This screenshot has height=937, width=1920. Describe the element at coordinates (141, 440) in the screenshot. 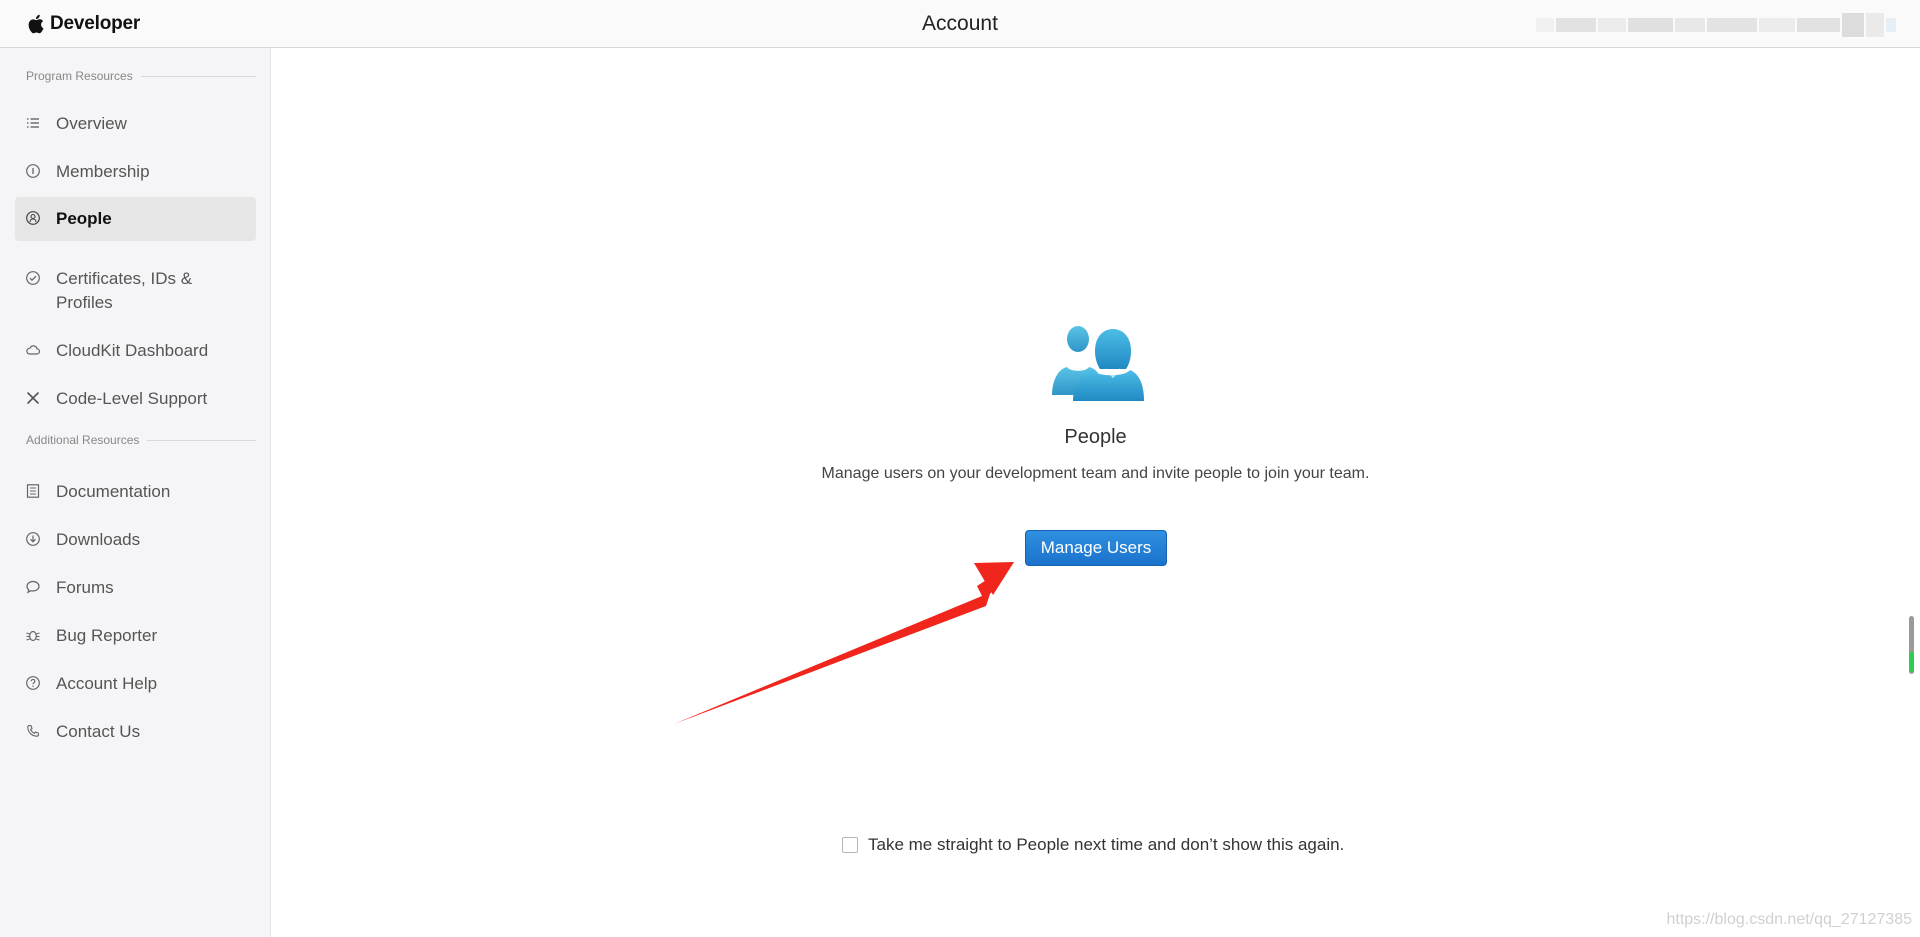

I see `additional-resources-header: Additional Resources` at that location.